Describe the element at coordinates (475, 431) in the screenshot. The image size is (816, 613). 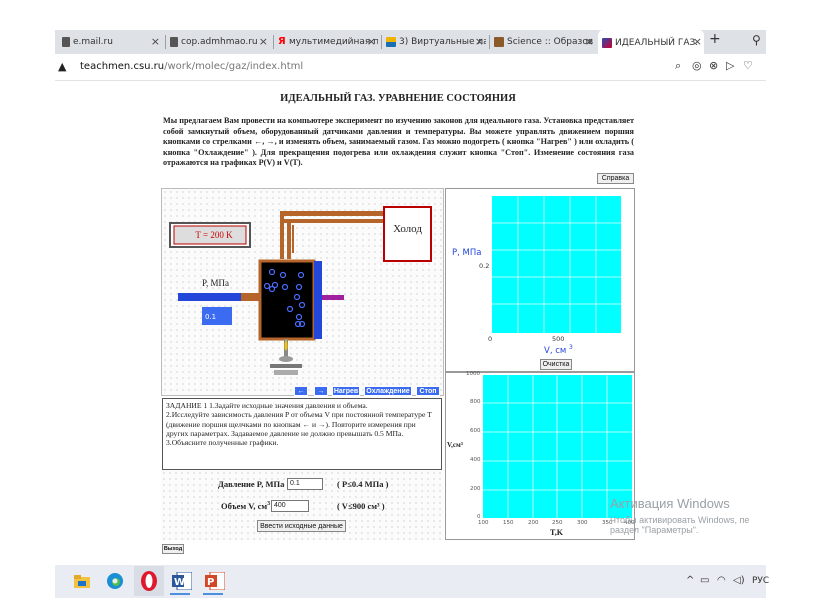
I see `vt-ytick: 600` at that location.